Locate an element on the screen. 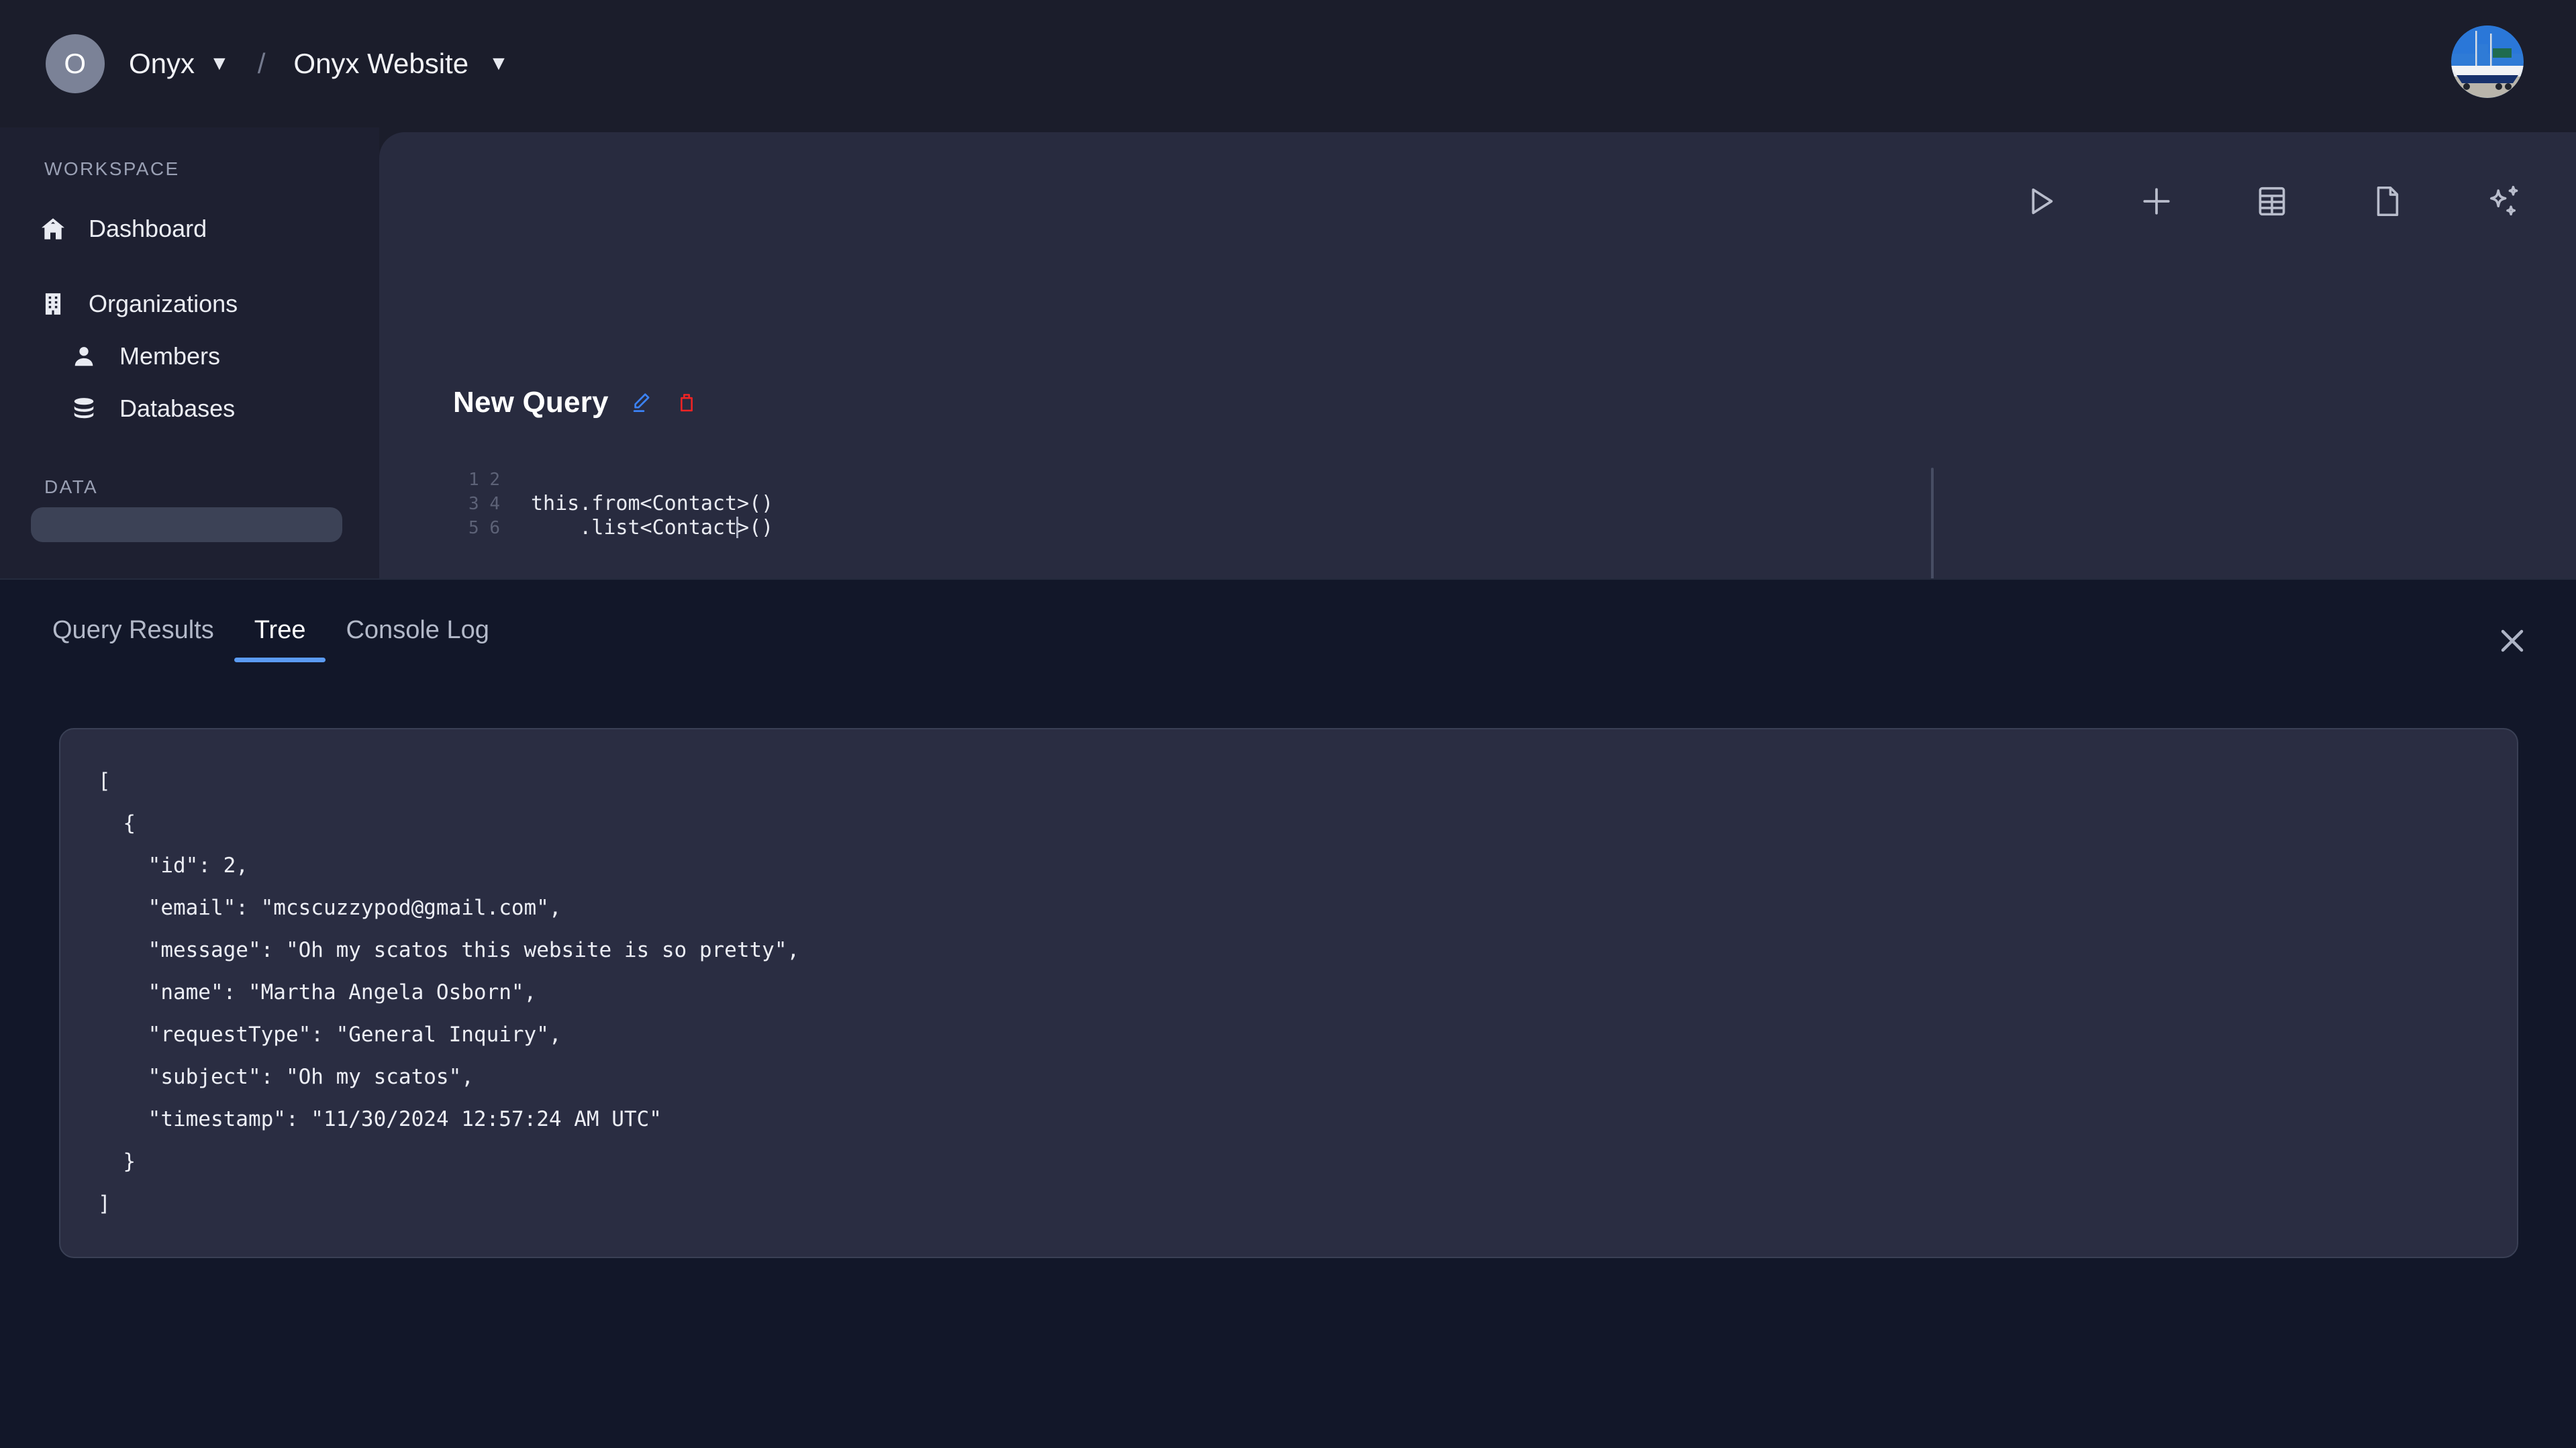  sailboat-photo-icon is located at coordinates (2487, 61).